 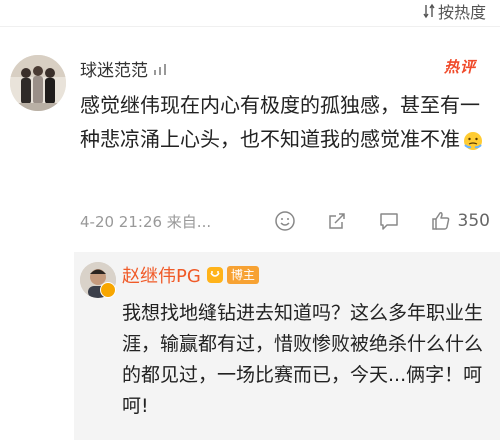 I want to click on hot-comment-badge: 热评, so click(x=459, y=67).